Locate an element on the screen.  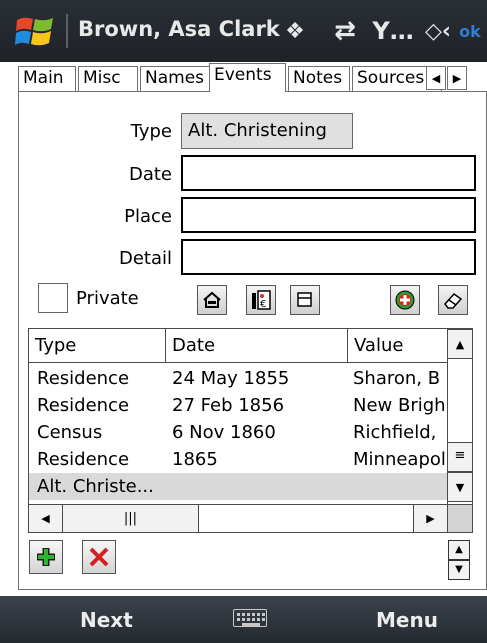
bluetooth-icon: ❖ is located at coordinates (295, 31).